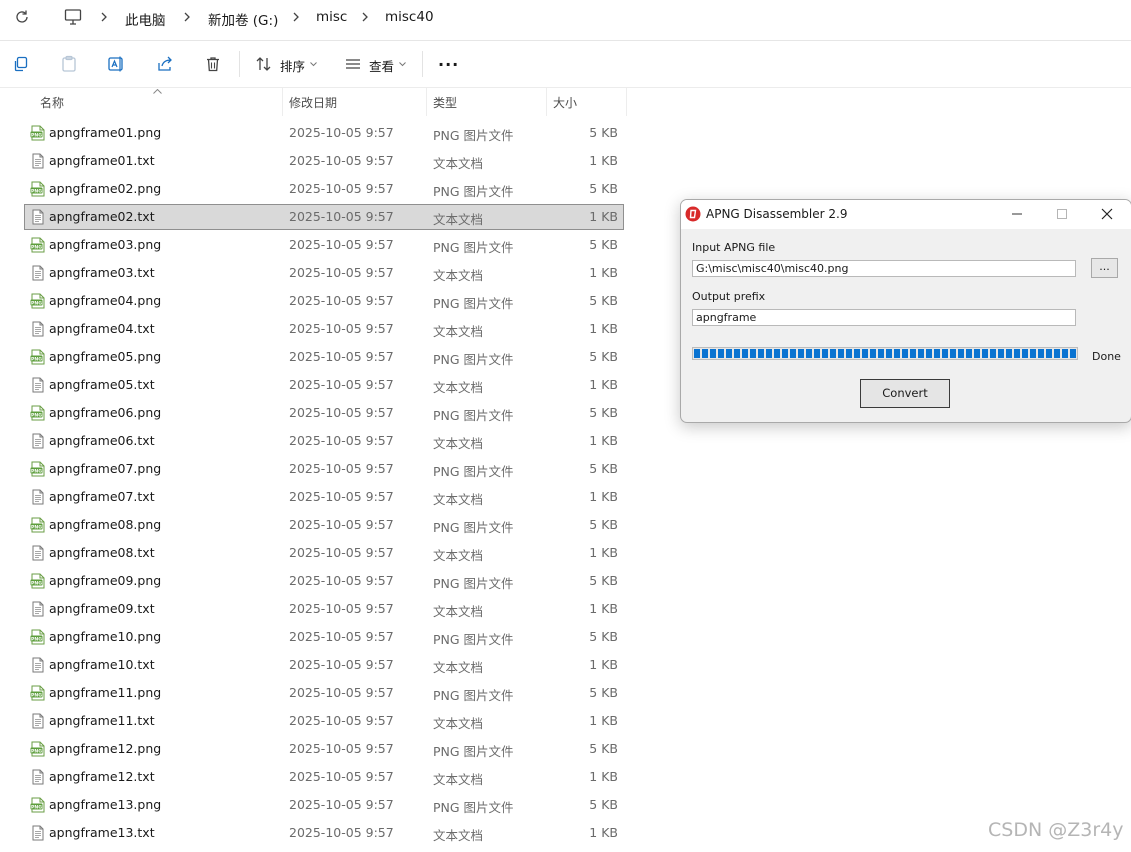 The width and height of the screenshot is (1131, 852). What do you see at coordinates (157, 91) in the screenshot?
I see `sort-ascending-icon` at bounding box center [157, 91].